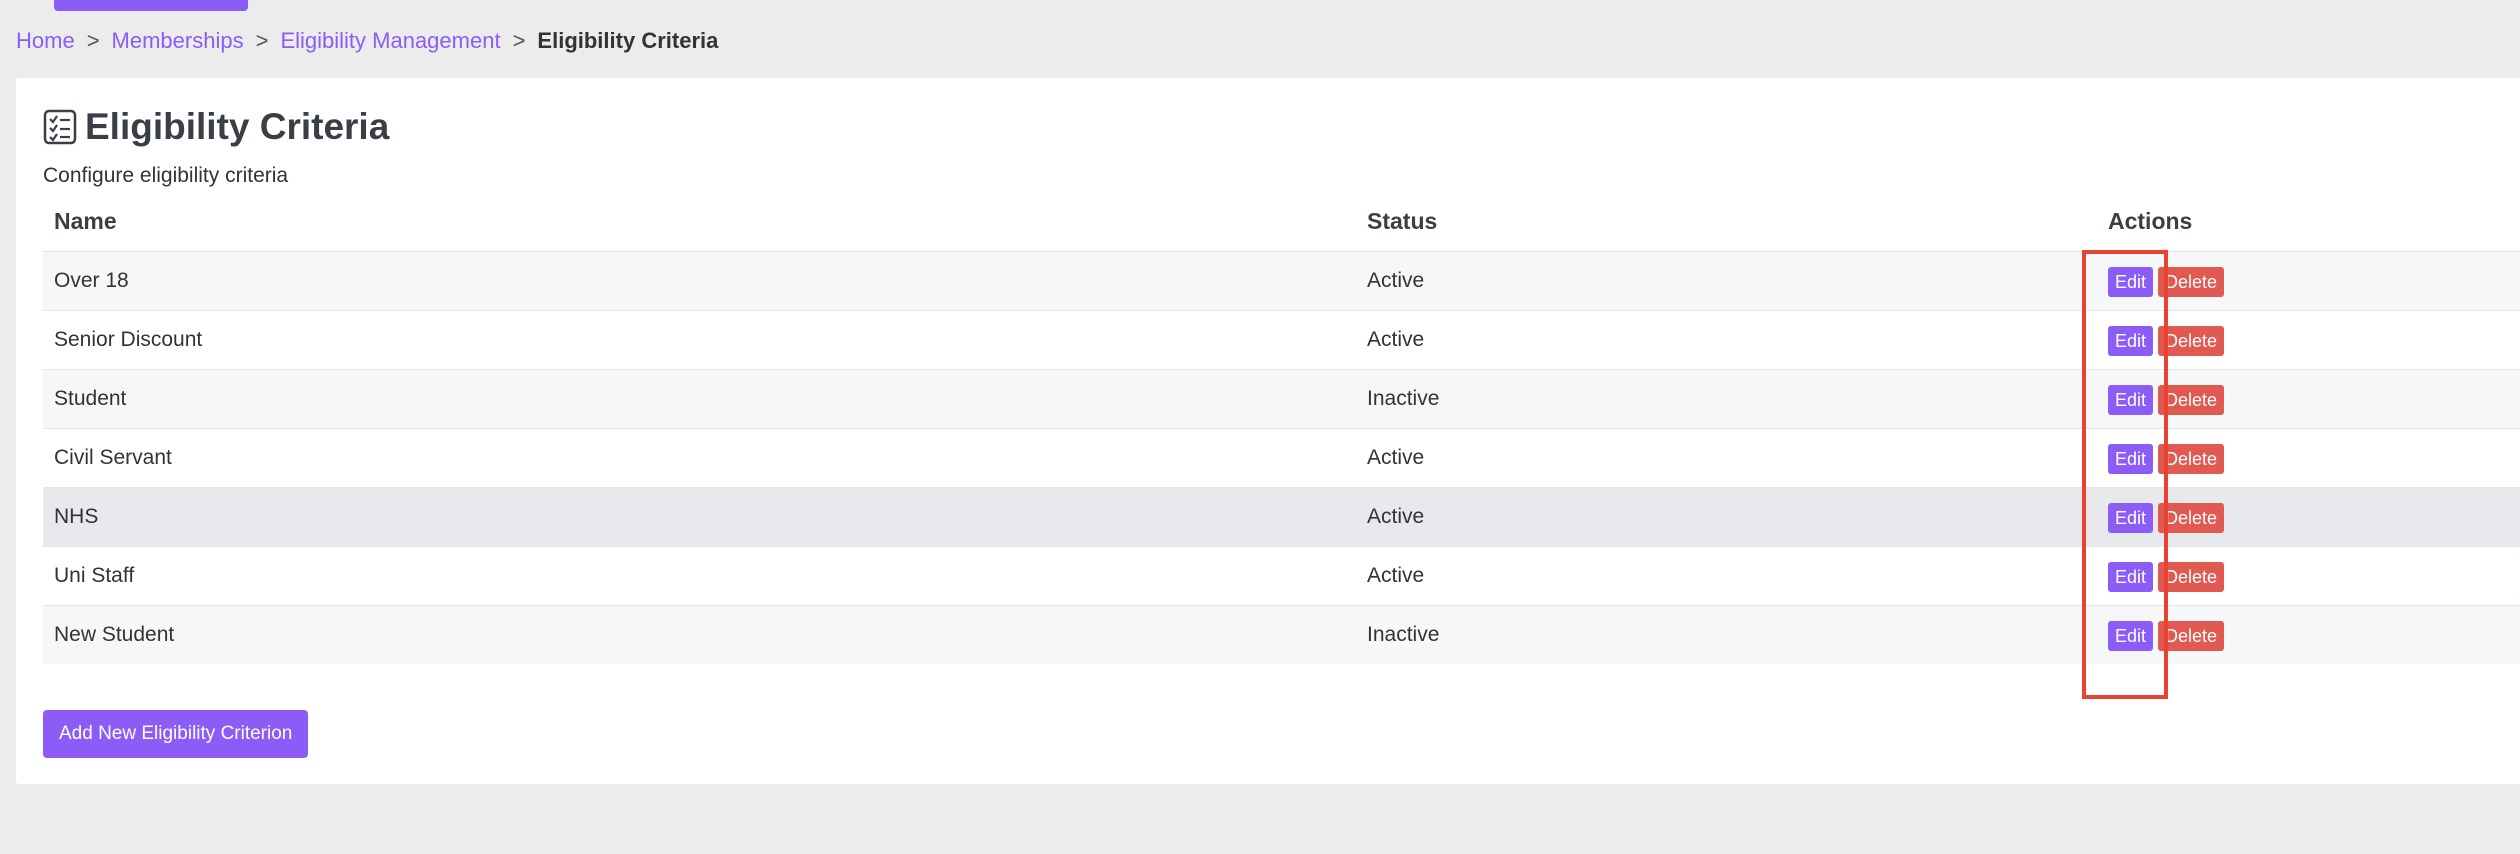 The height and width of the screenshot is (854, 2520). Describe the element at coordinates (91, 280) in the screenshot. I see `criterion-name: Over 18` at that location.